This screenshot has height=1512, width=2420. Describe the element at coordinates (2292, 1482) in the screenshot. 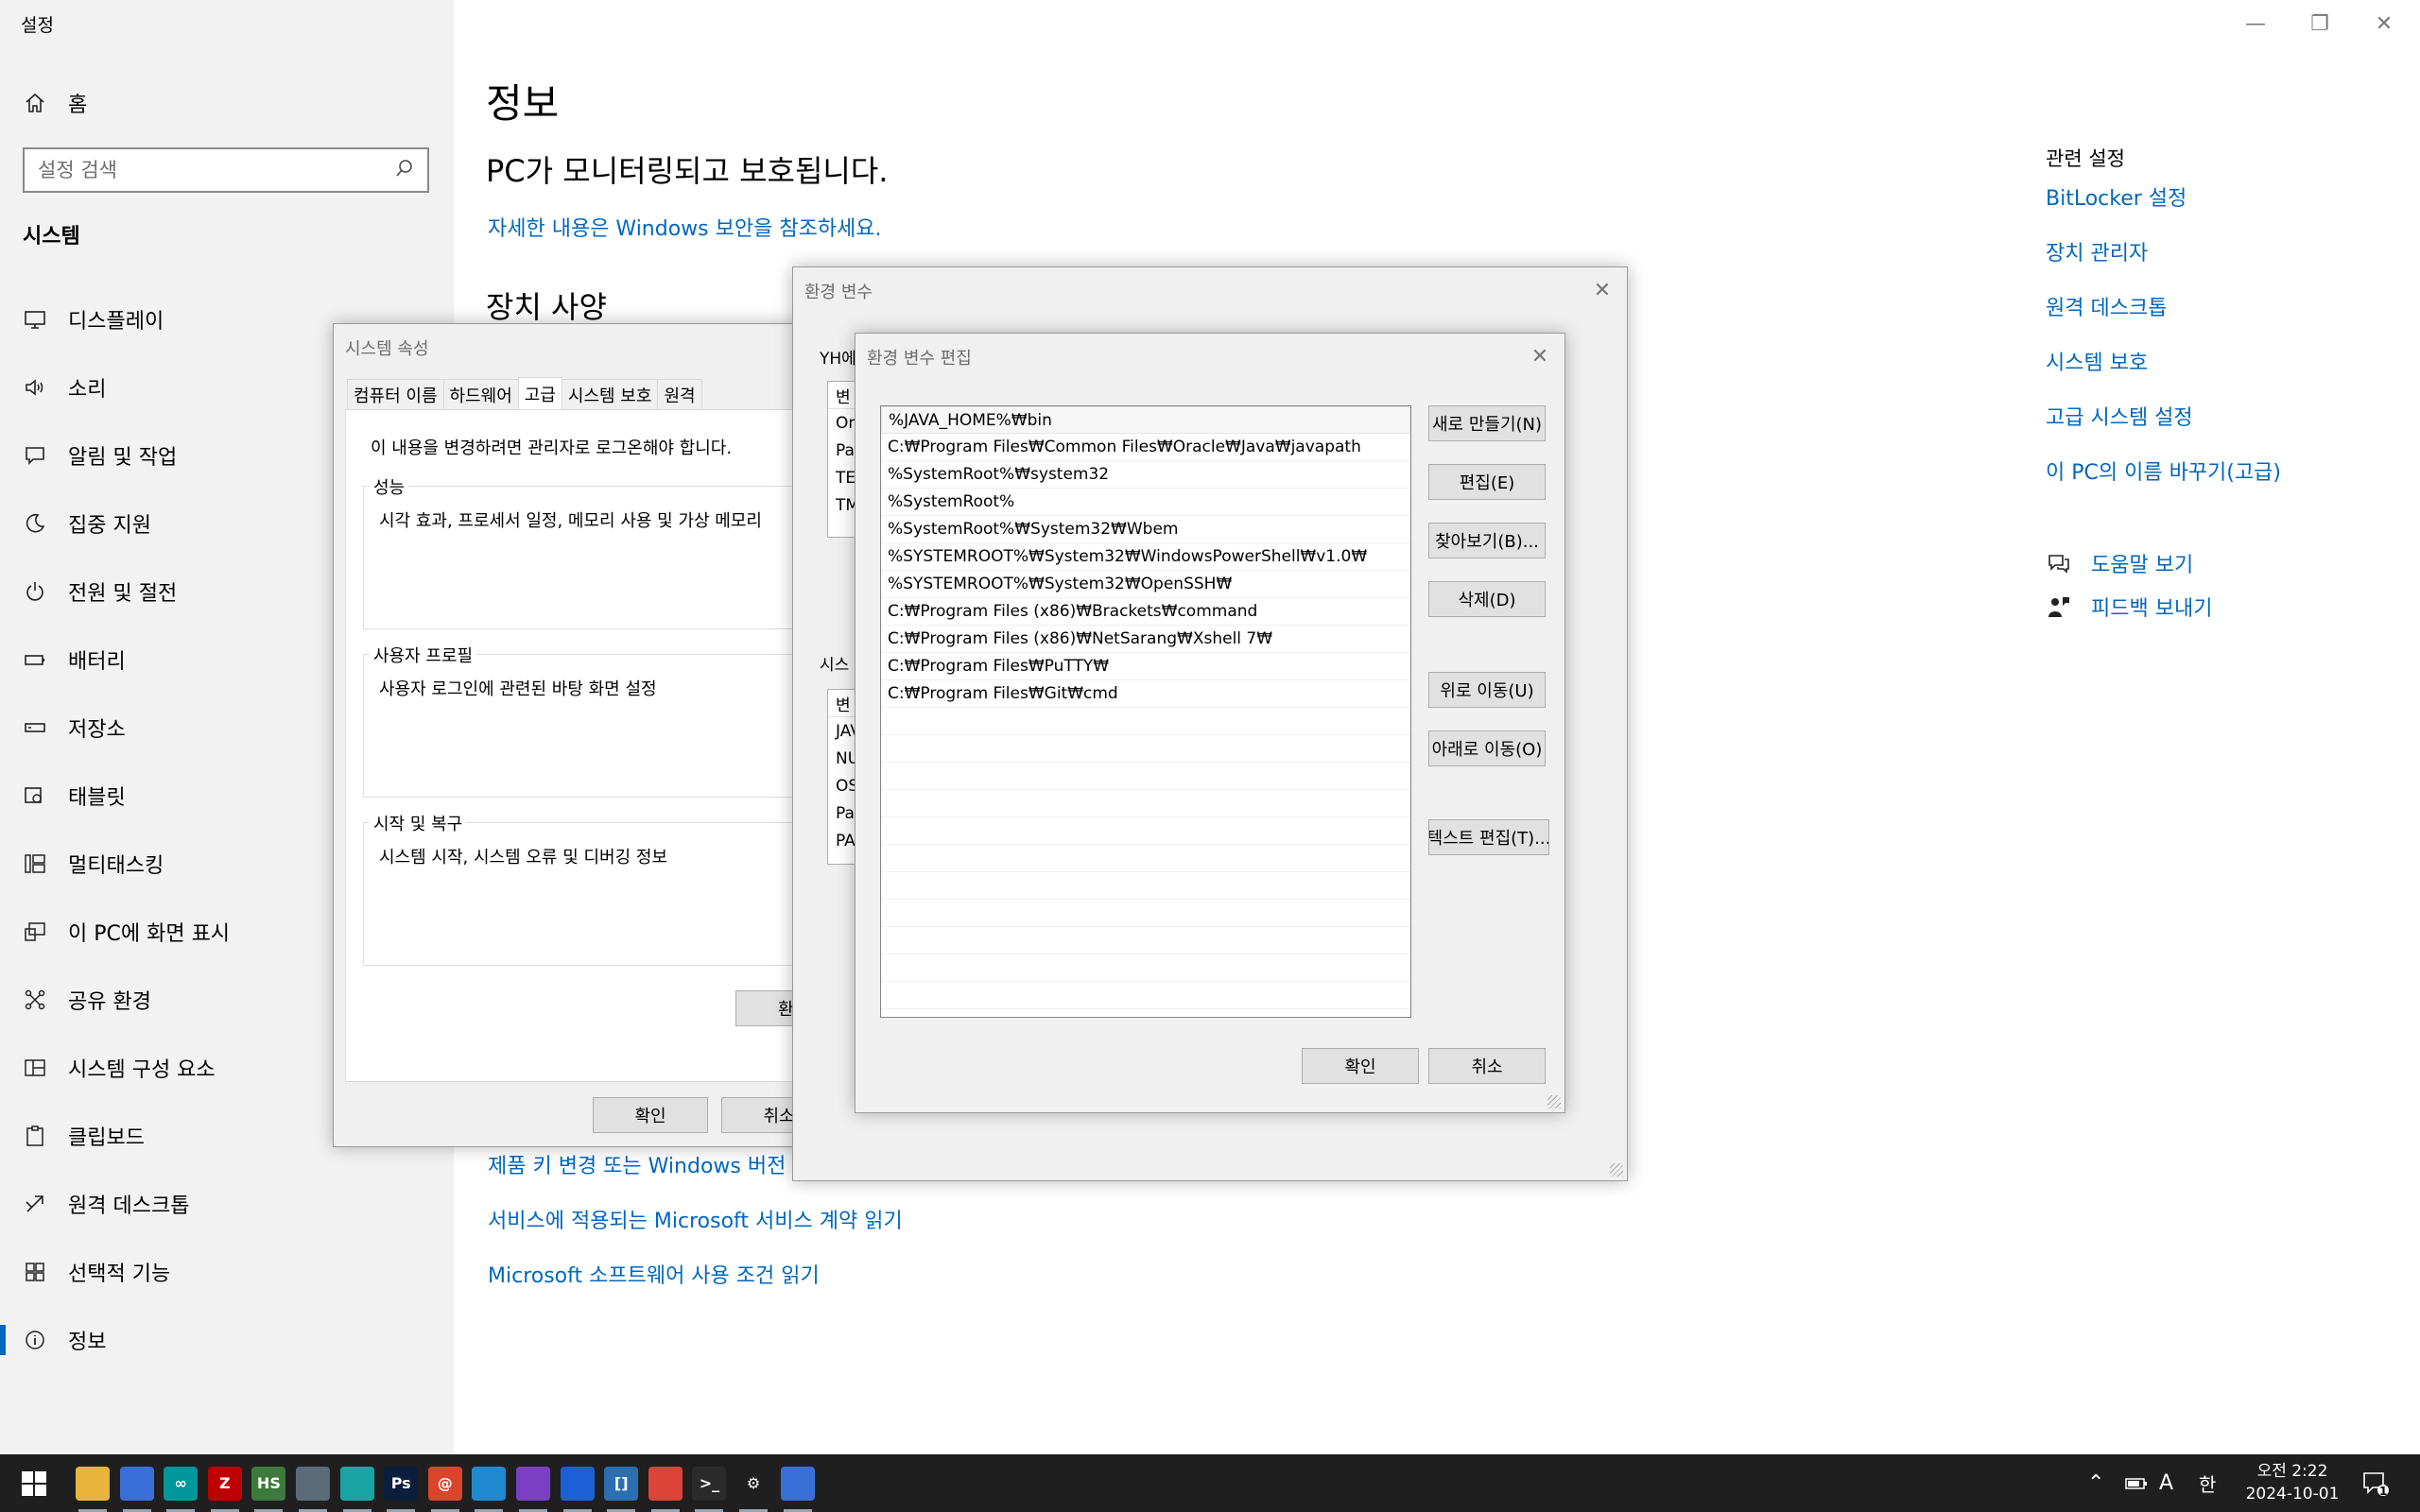

I see `taskbar-clock: 오전 2:22 2024-10-01` at that location.